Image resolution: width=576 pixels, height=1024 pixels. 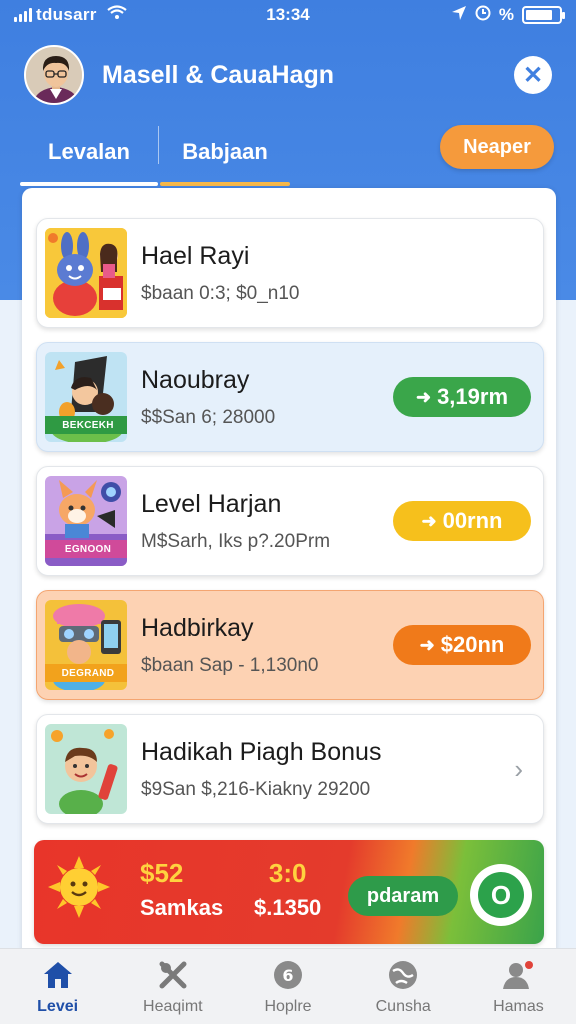 I want to click on location-icon, so click(x=459, y=15).